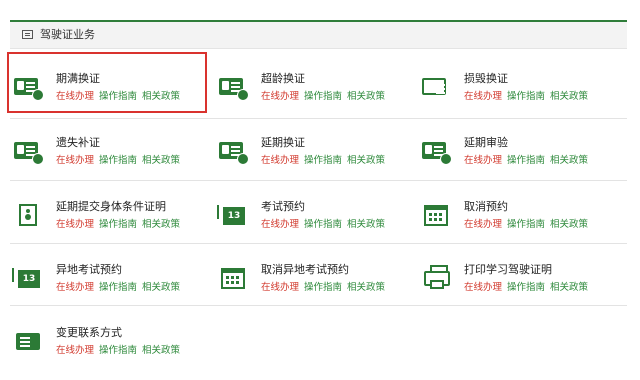 This screenshot has height=380, width=640. What do you see at coordinates (283, 143) in the screenshot?
I see `service-name: 延期换证` at bounding box center [283, 143].